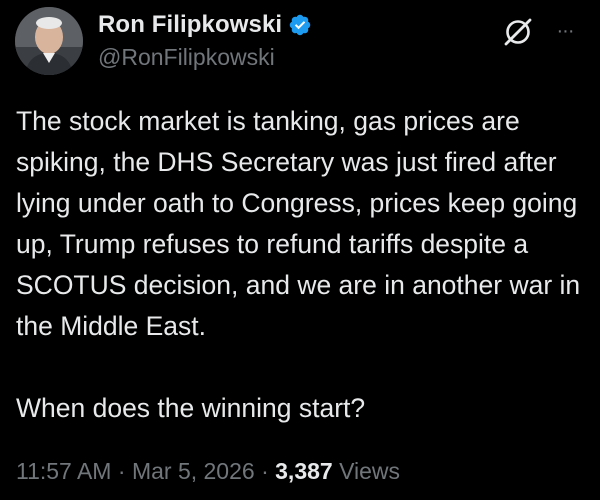 This screenshot has width=600, height=500. I want to click on grok-icon, so click(518, 32).